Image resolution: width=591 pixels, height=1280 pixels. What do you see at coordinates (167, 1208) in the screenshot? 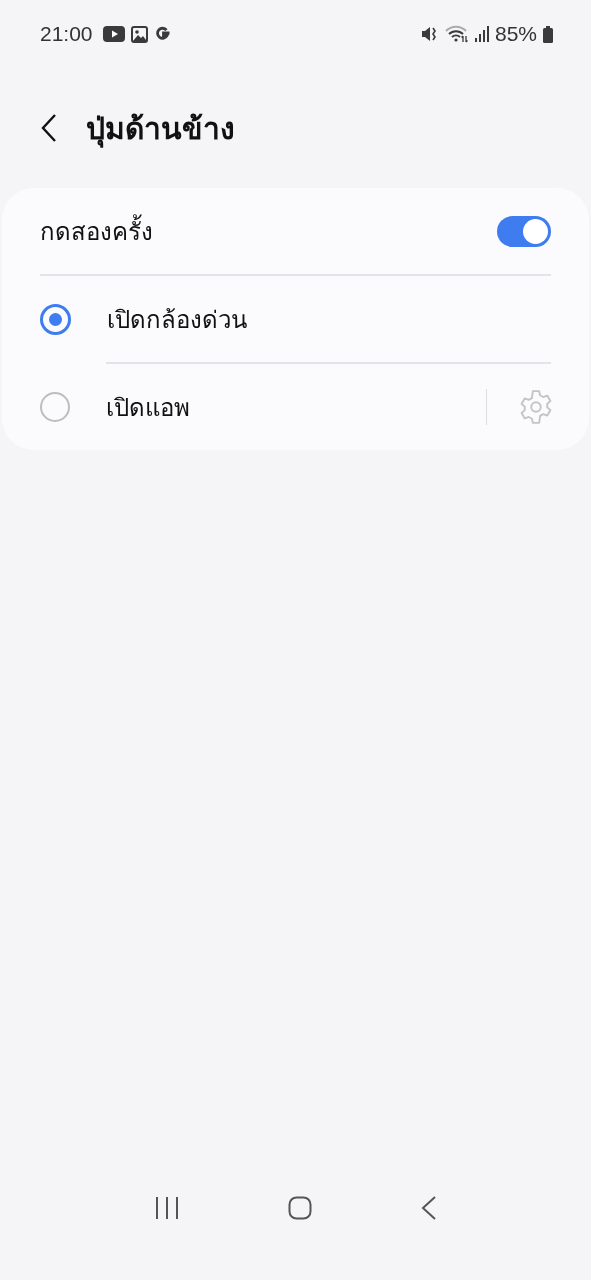
I see `recent-apps-icon` at bounding box center [167, 1208].